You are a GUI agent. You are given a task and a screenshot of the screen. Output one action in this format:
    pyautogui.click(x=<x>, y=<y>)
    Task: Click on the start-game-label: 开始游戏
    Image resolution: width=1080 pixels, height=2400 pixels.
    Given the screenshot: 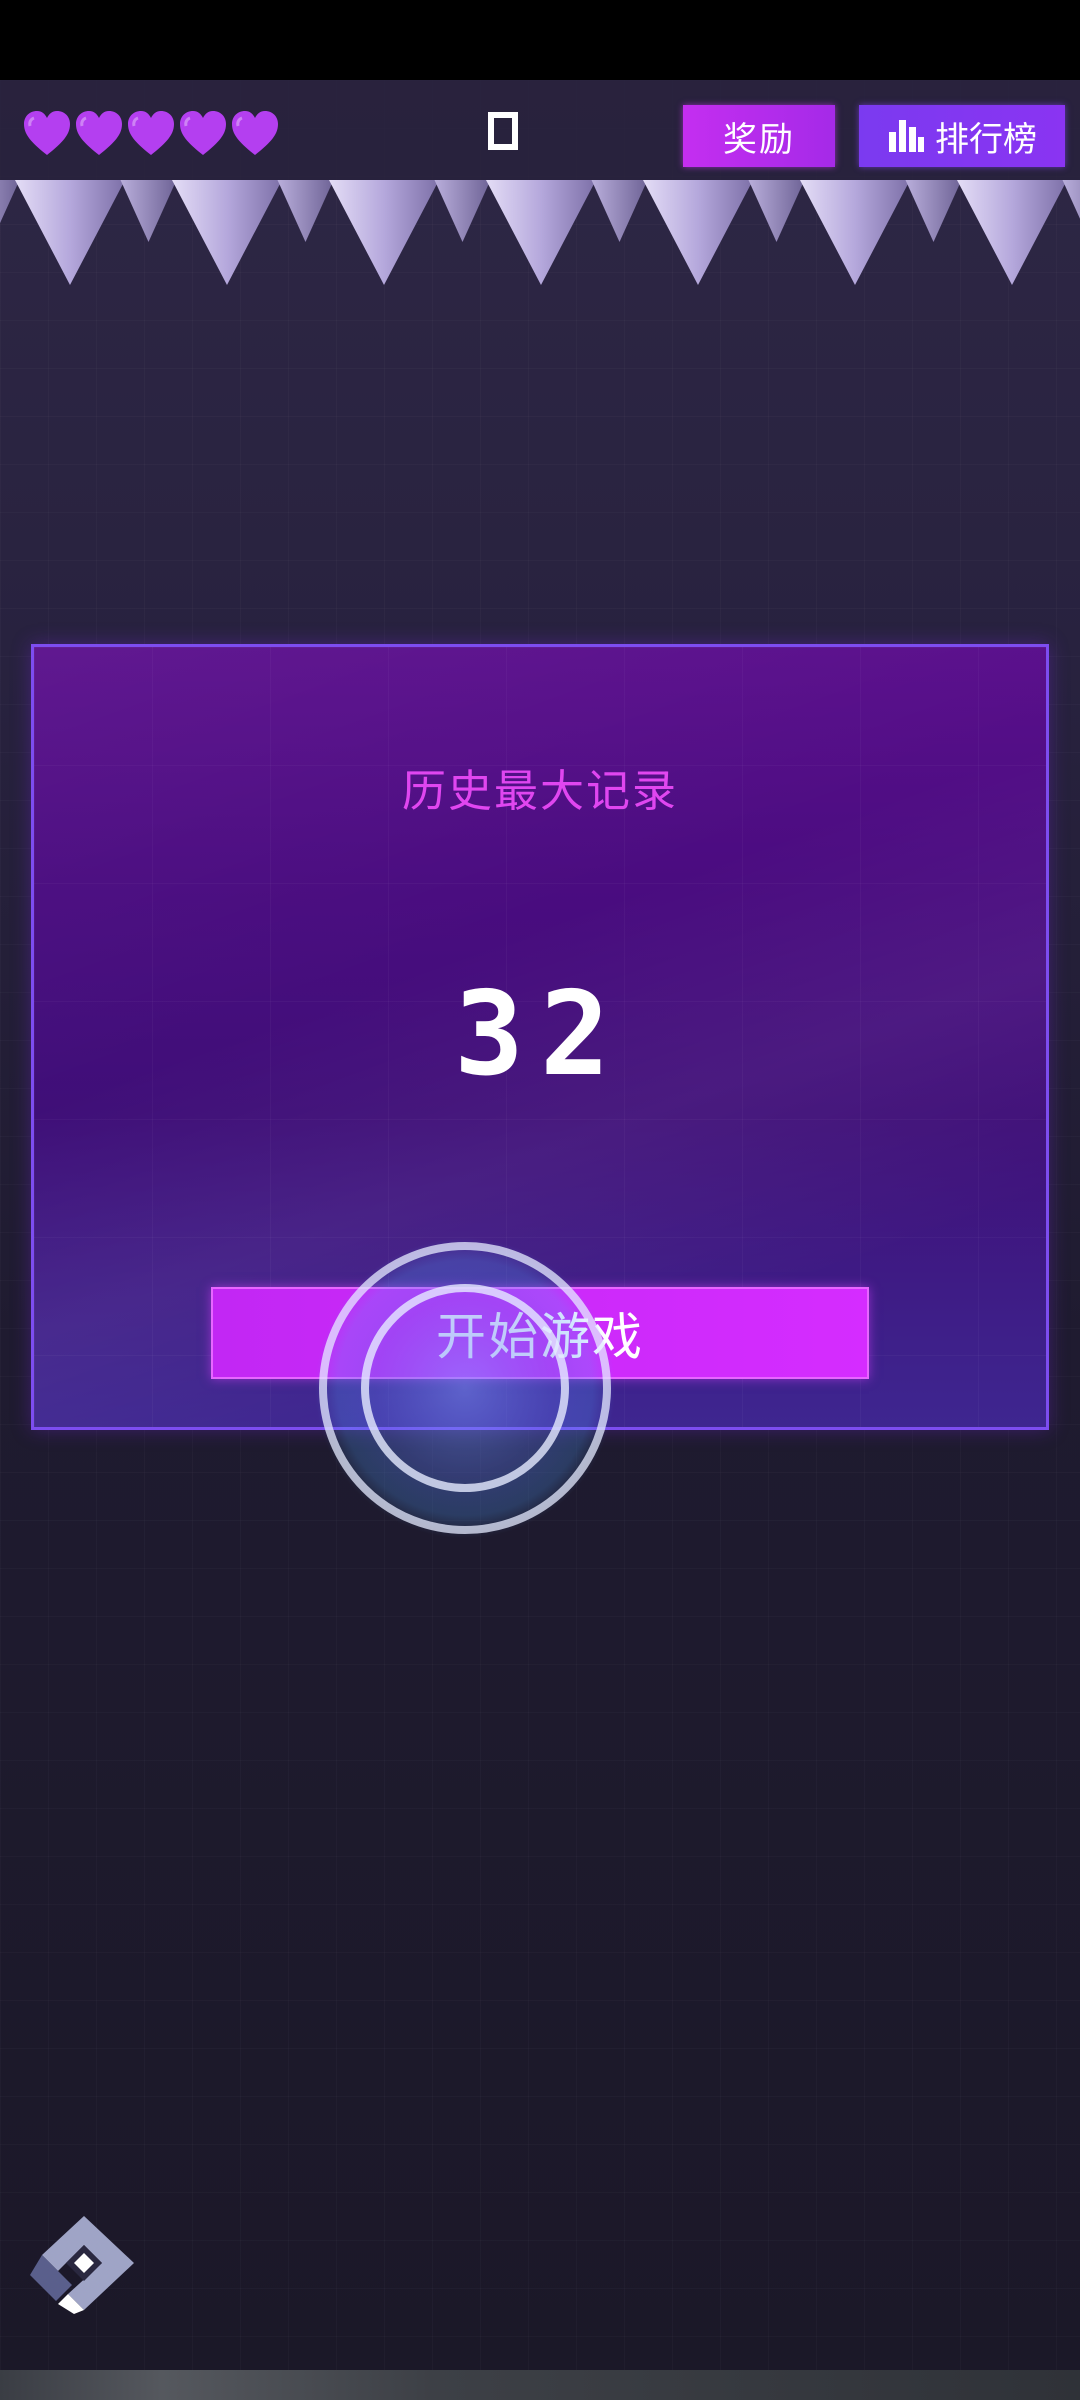 What is the action you would take?
    pyautogui.click(x=540, y=1337)
    